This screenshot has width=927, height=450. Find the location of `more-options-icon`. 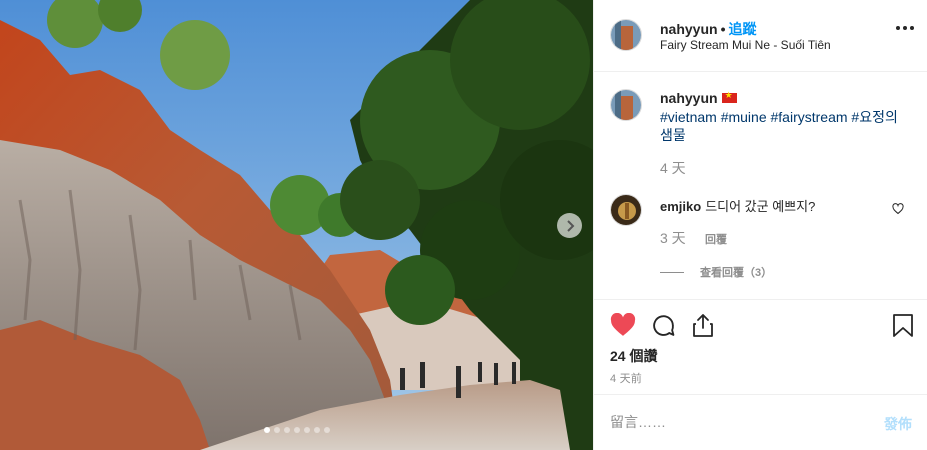

more-options-icon is located at coordinates (905, 28).